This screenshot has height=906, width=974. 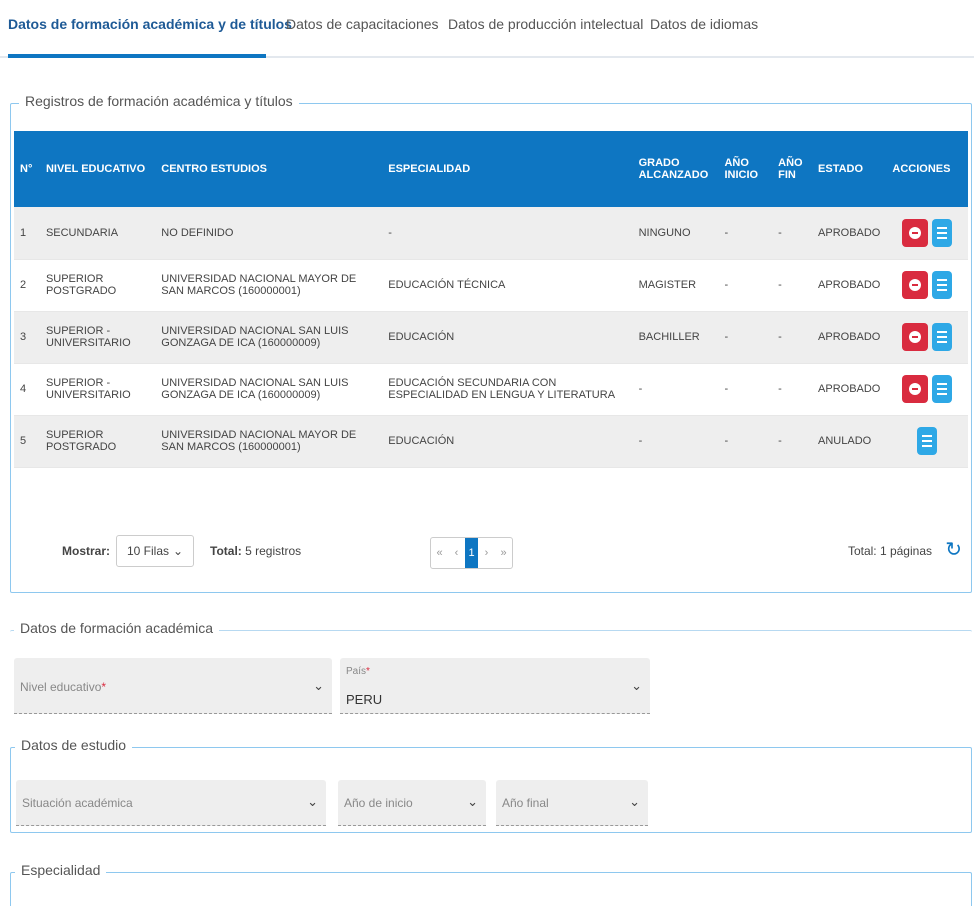 I want to click on cell-especialidad: EDUCACIÓN TÉCNICA, so click(x=507, y=285).